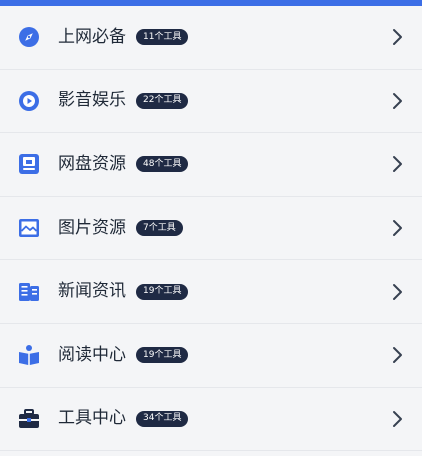 The height and width of the screenshot is (456, 422). I want to click on play-icon, so click(29, 101).